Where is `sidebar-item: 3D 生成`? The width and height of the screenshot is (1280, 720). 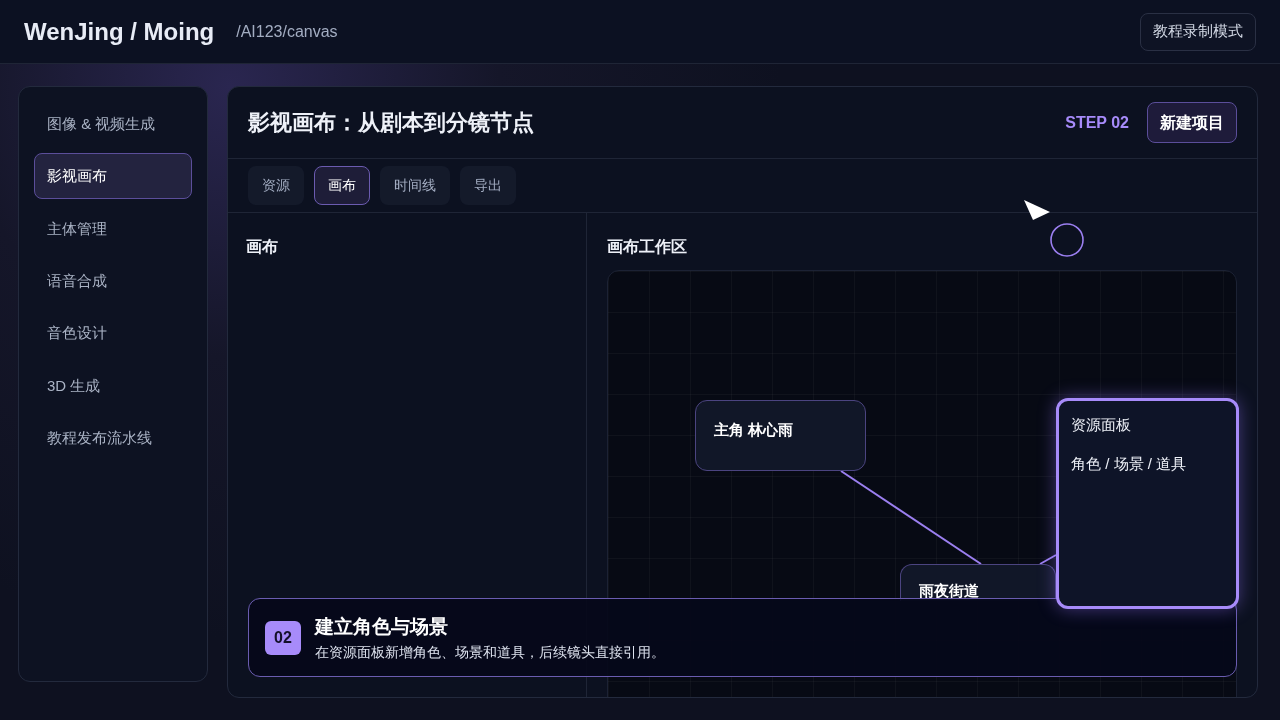 sidebar-item: 3D 生成 is located at coordinates (113, 385).